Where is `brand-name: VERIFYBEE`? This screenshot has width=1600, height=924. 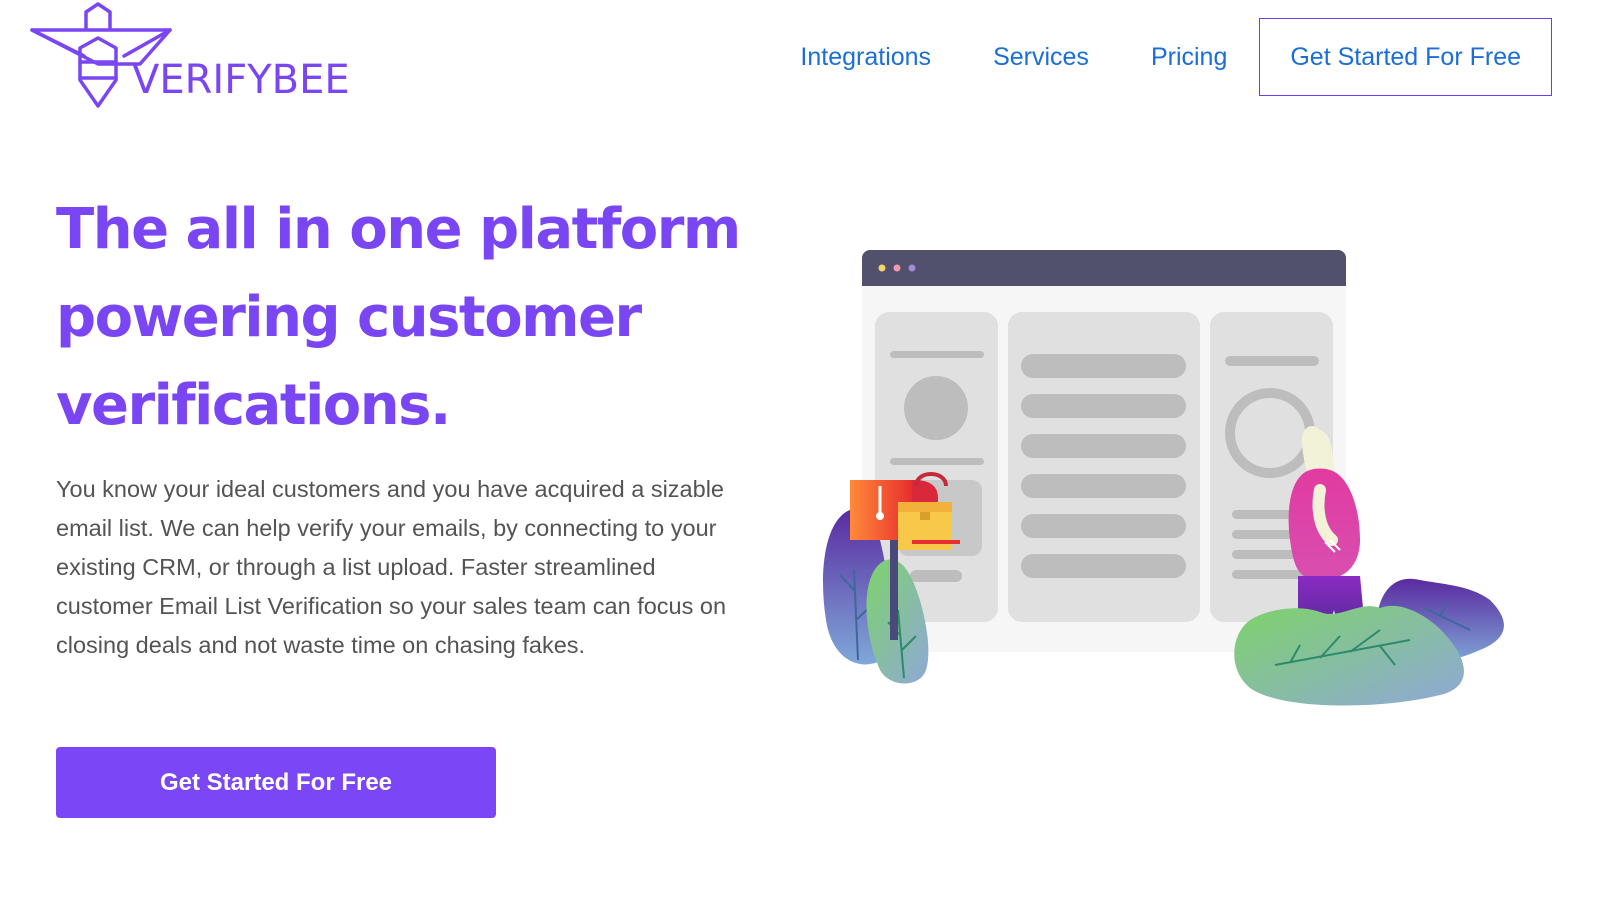
brand-name: VERIFYBEE is located at coordinates (241, 80).